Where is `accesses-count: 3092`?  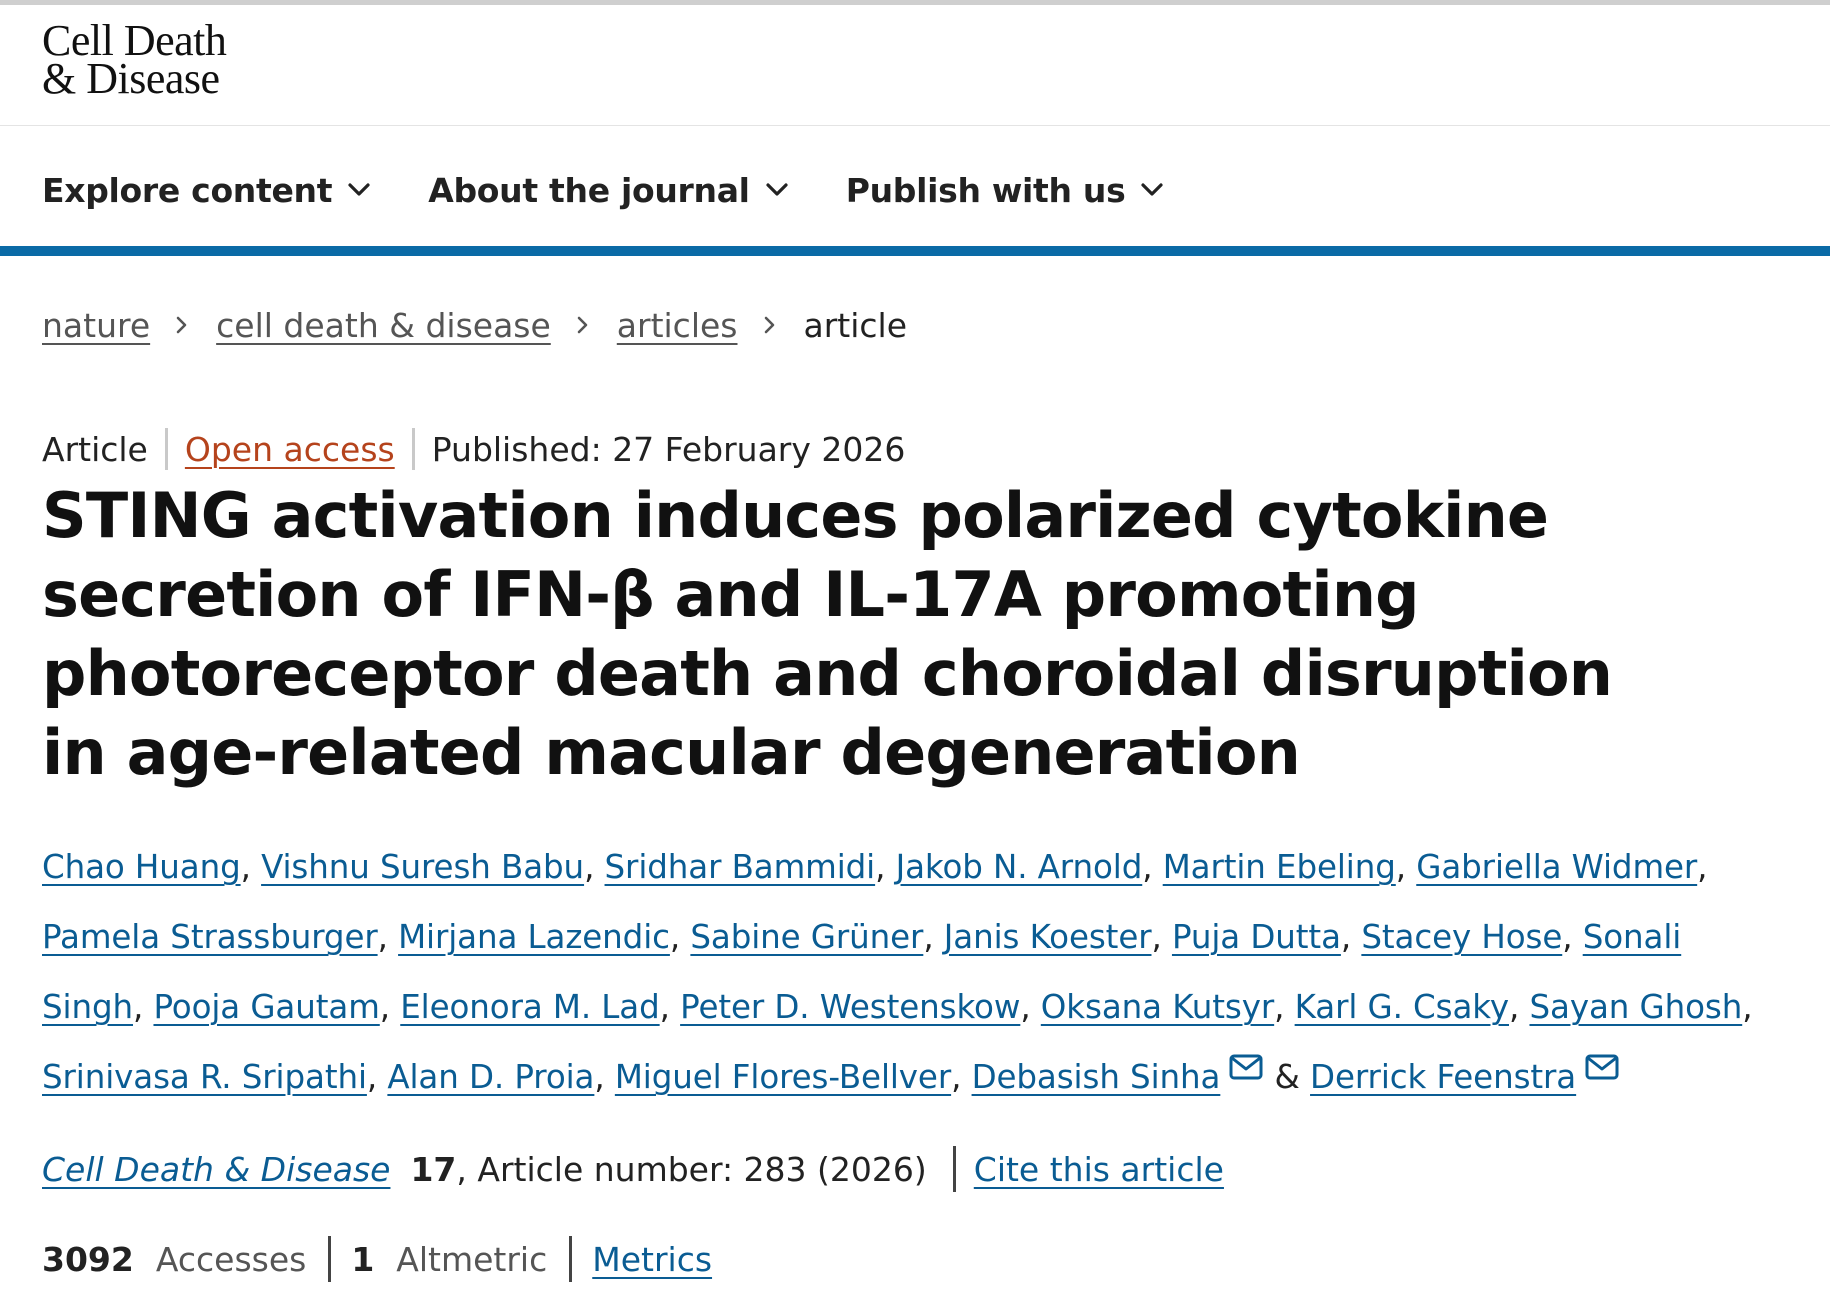
accesses-count: 3092 is located at coordinates (88, 1259).